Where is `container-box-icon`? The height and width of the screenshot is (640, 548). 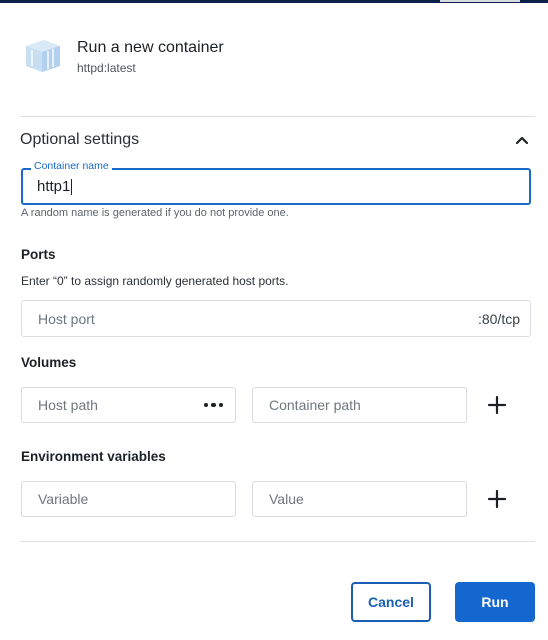 container-box-icon is located at coordinates (43, 56).